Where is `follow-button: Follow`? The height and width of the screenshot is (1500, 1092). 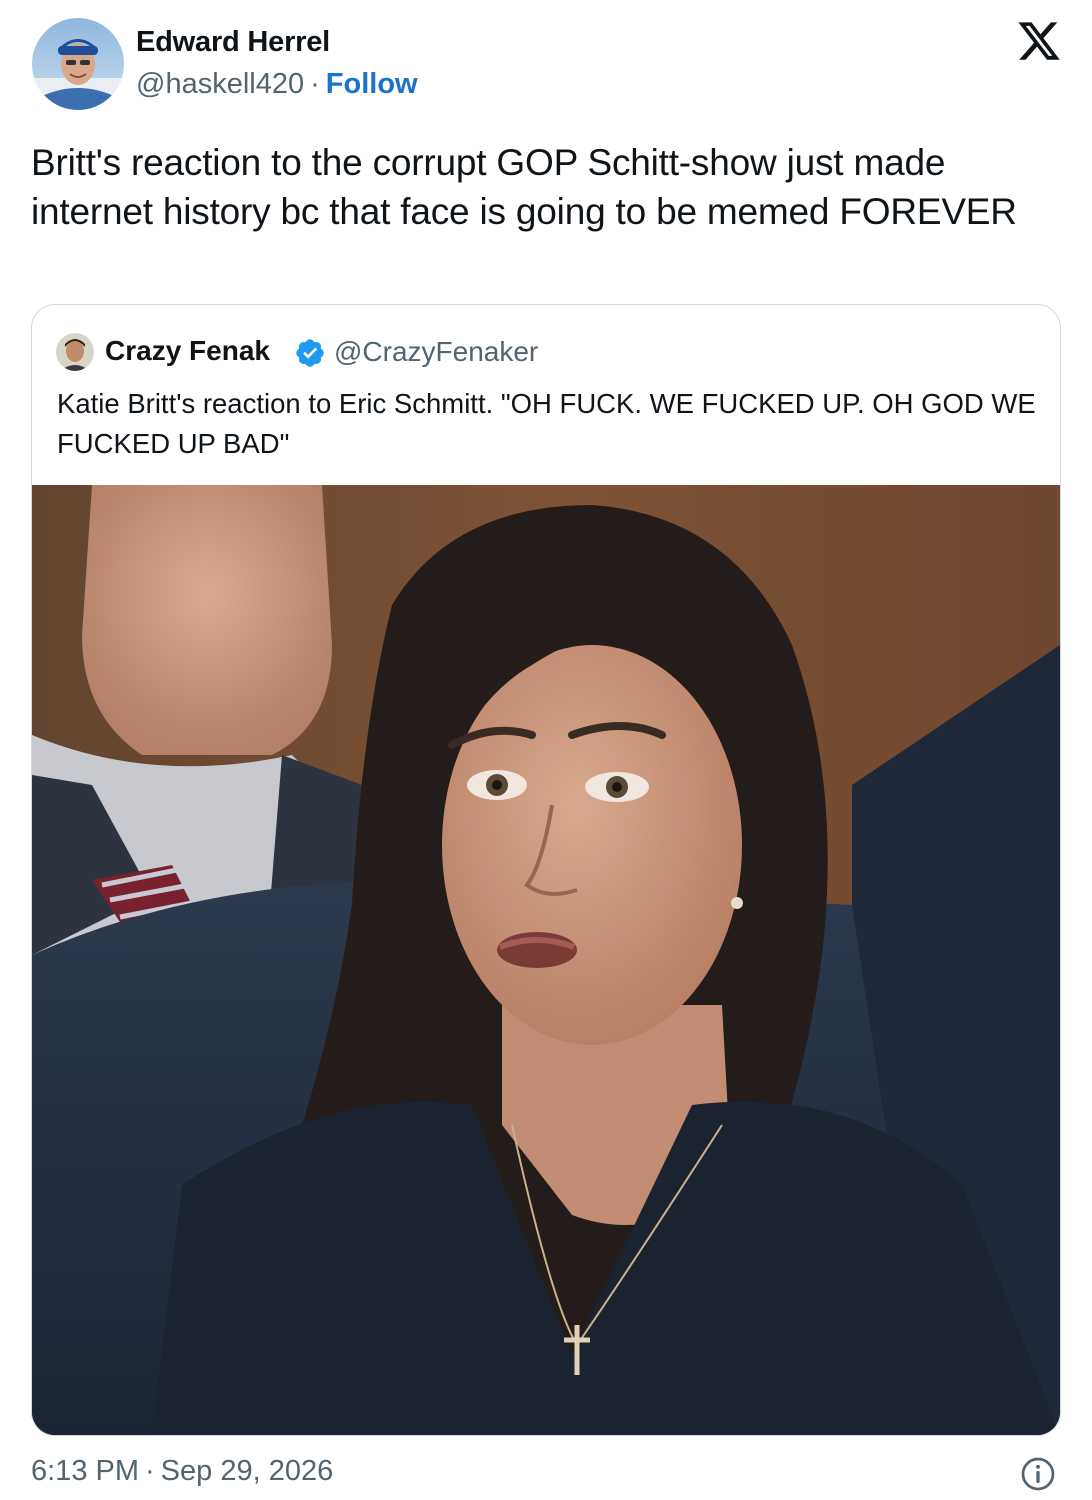
follow-button: Follow is located at coordinates (372, 84).